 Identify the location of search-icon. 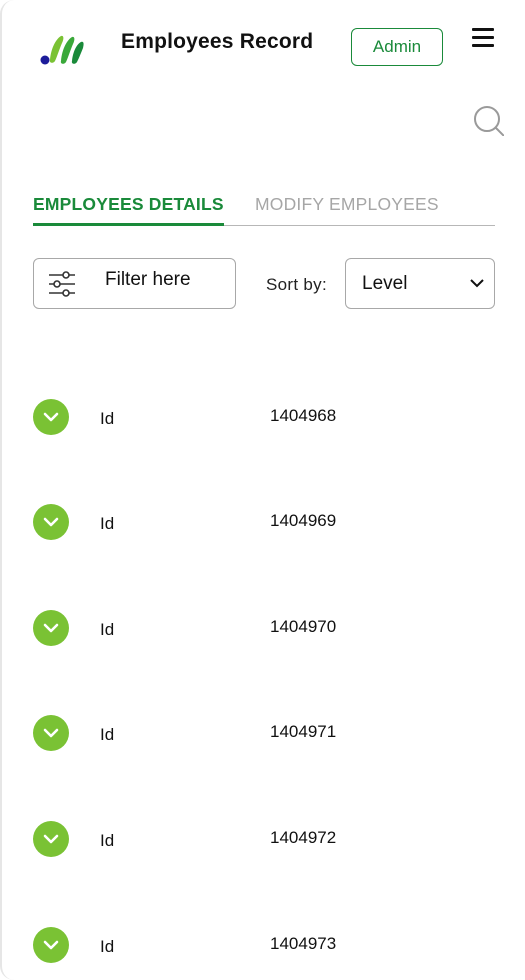
(488, 120).